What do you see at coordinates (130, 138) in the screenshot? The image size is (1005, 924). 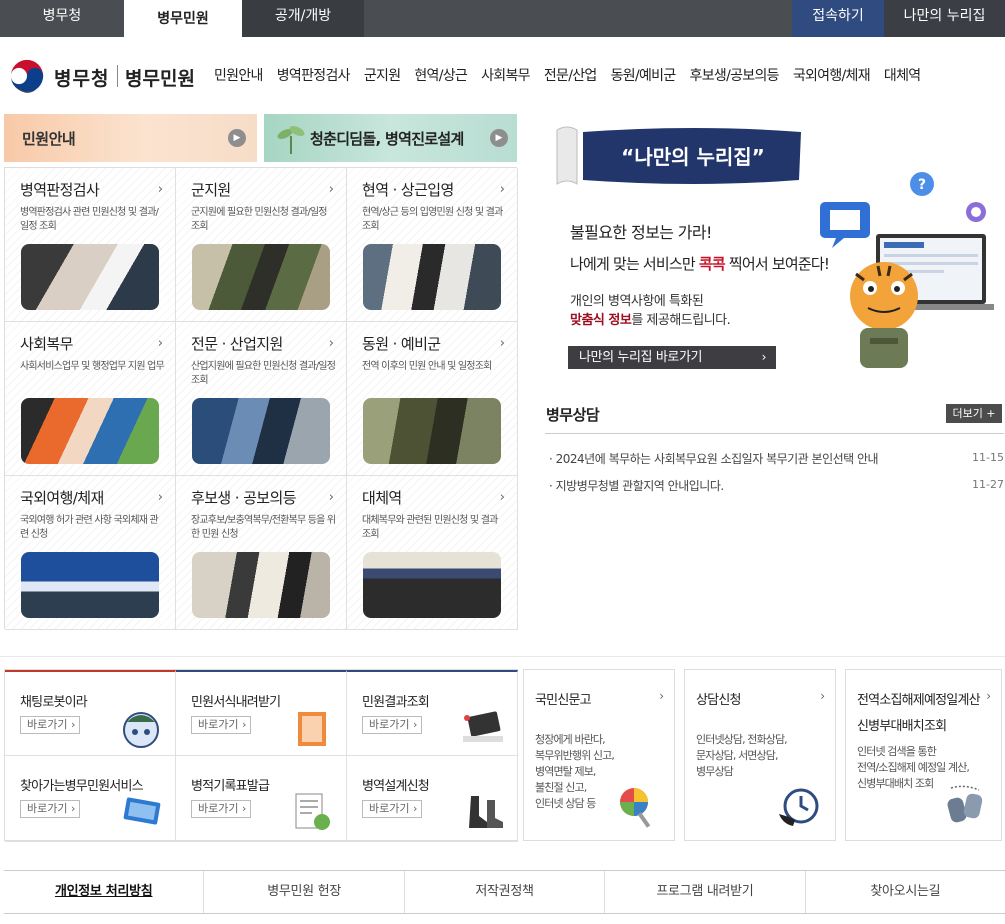 I see `civil-guide-banner: 민원안내 ▶` at bounding box center [130, 138].